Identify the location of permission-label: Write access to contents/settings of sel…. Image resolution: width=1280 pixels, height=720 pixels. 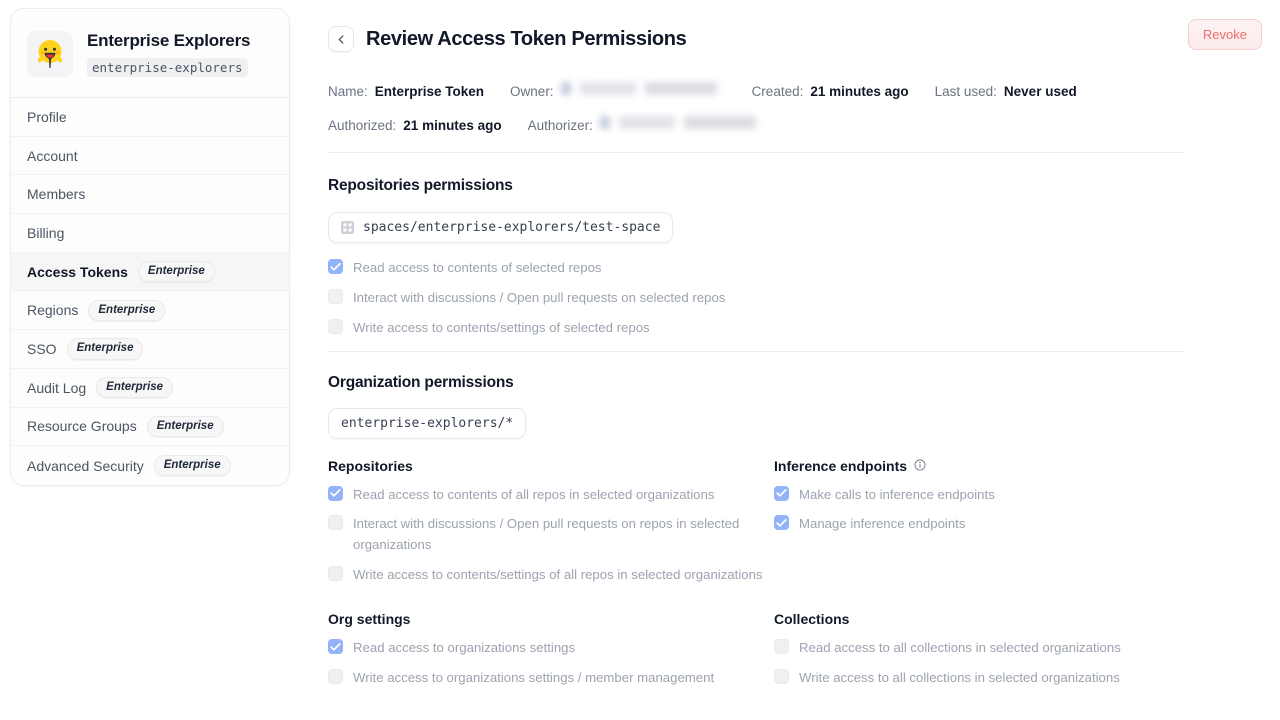
(501, 327).